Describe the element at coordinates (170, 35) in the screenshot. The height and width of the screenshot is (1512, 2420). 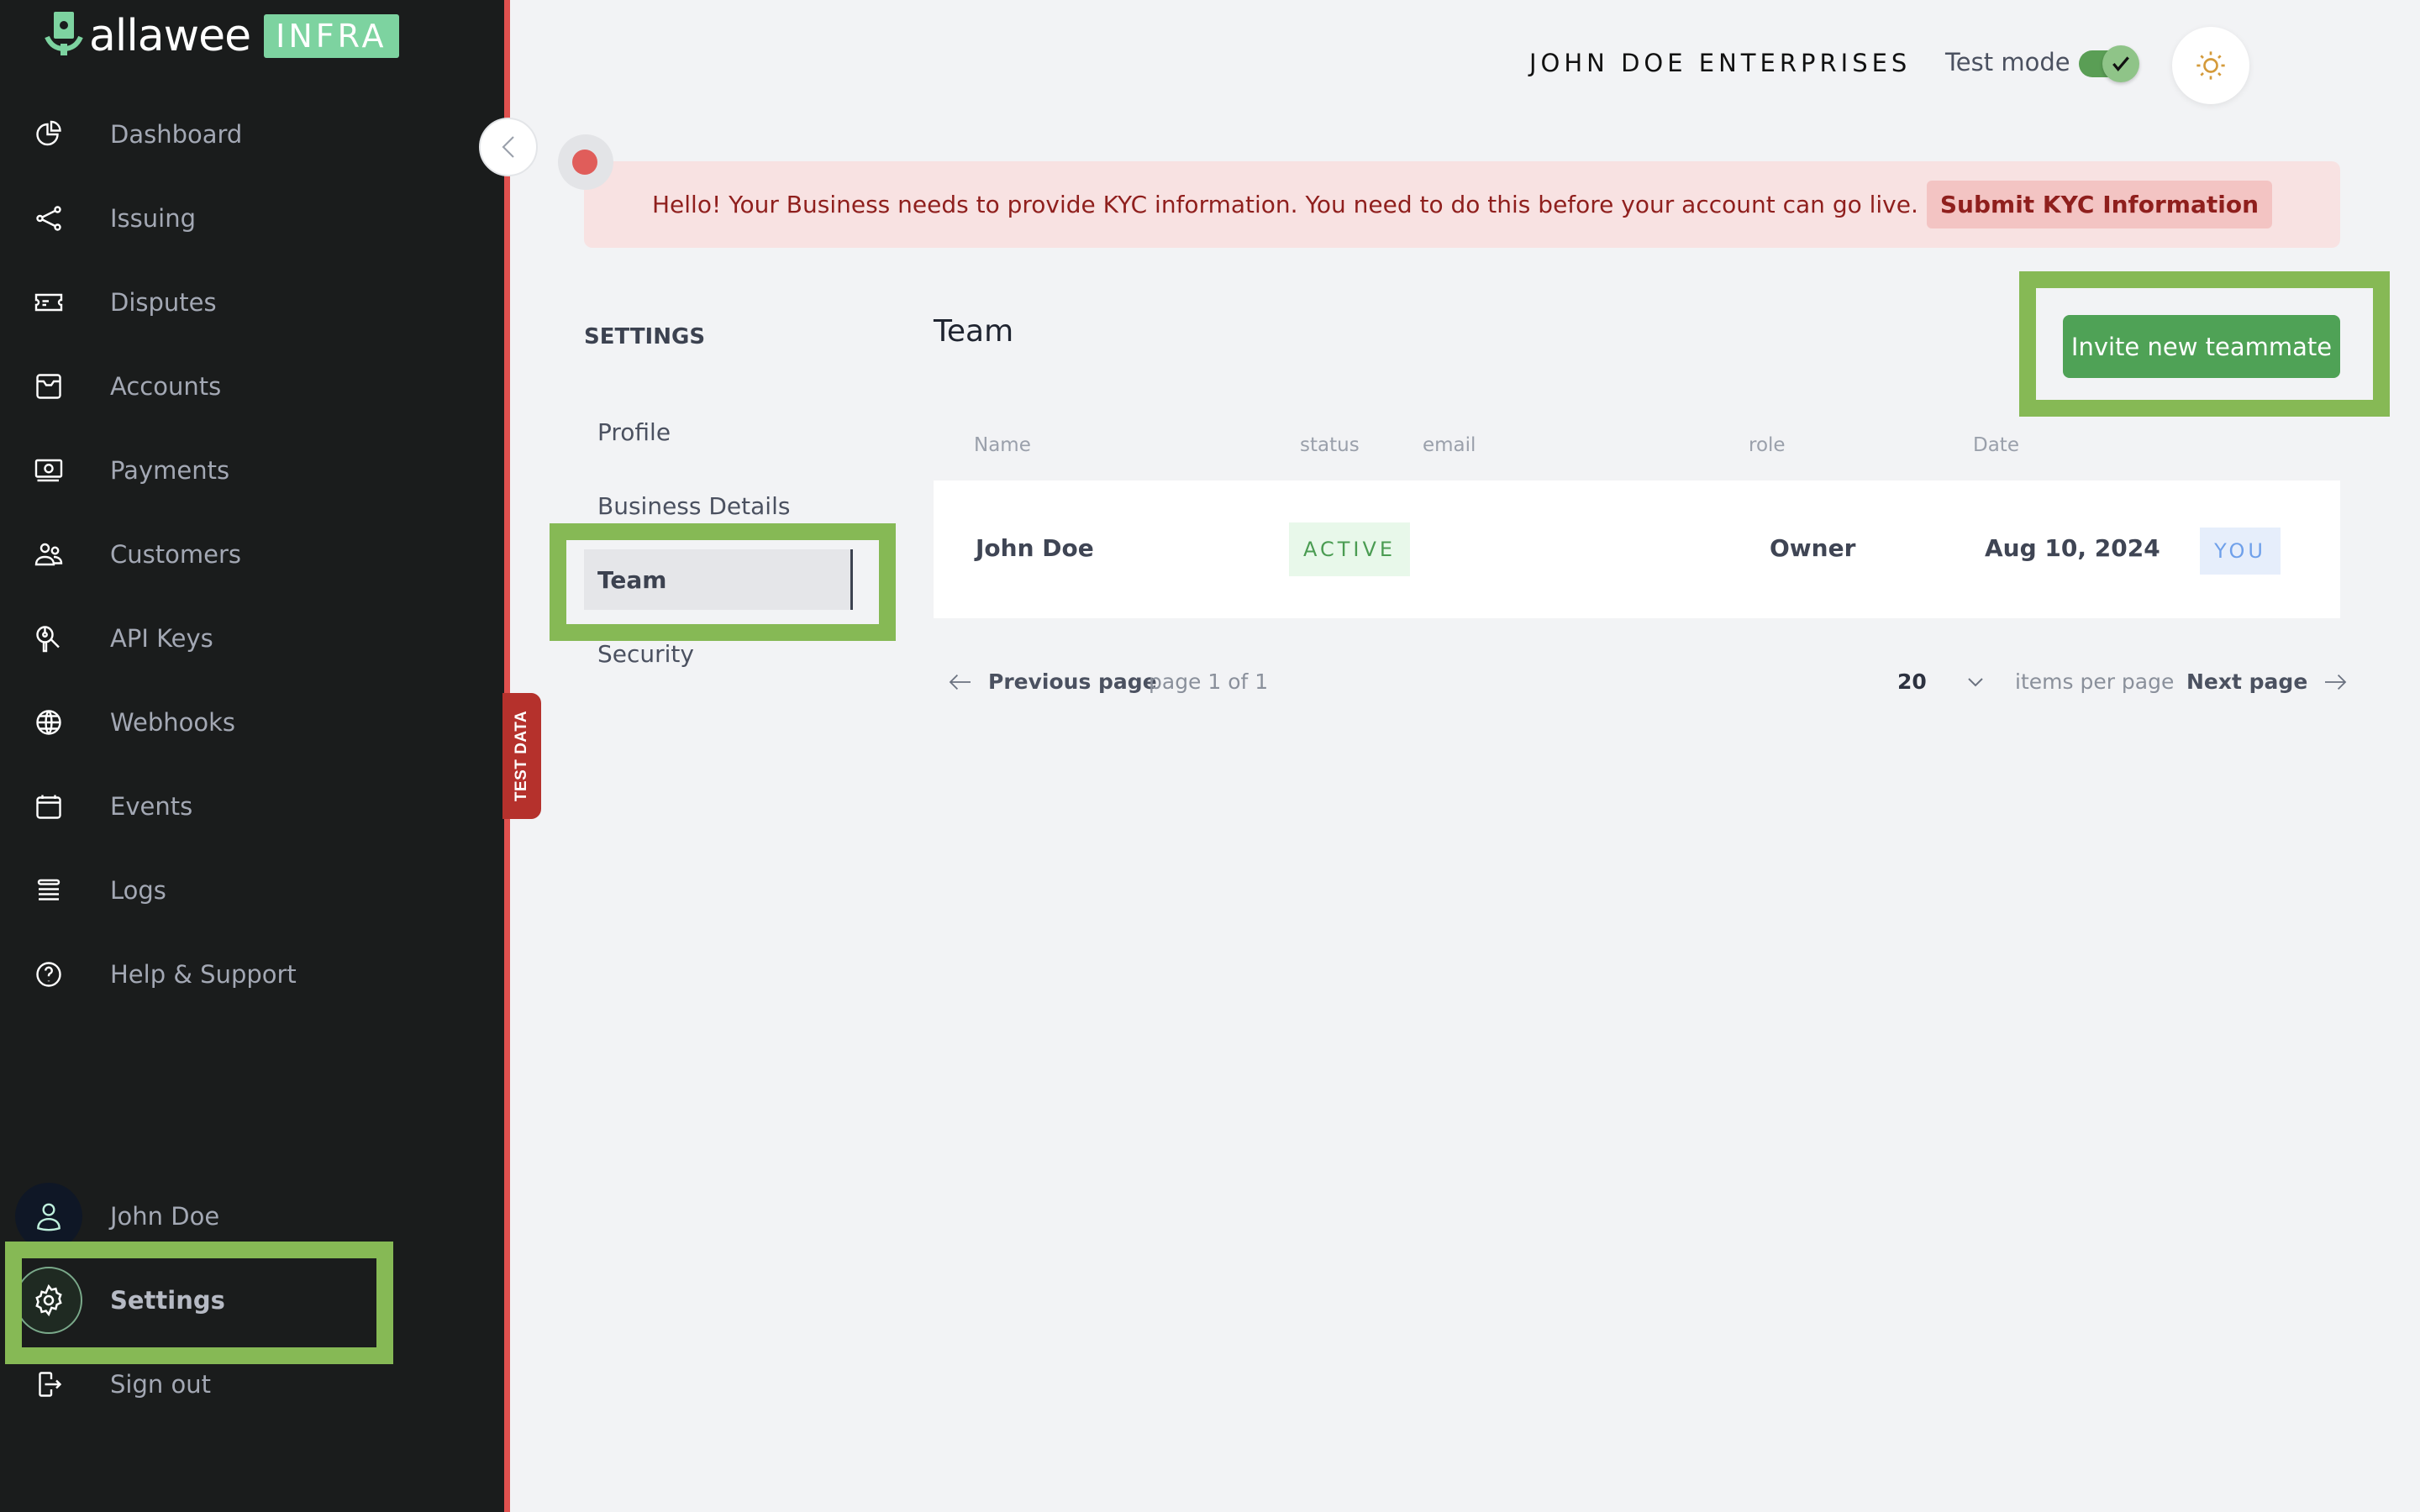
I see `logo-wordmark: allawee` at that location.